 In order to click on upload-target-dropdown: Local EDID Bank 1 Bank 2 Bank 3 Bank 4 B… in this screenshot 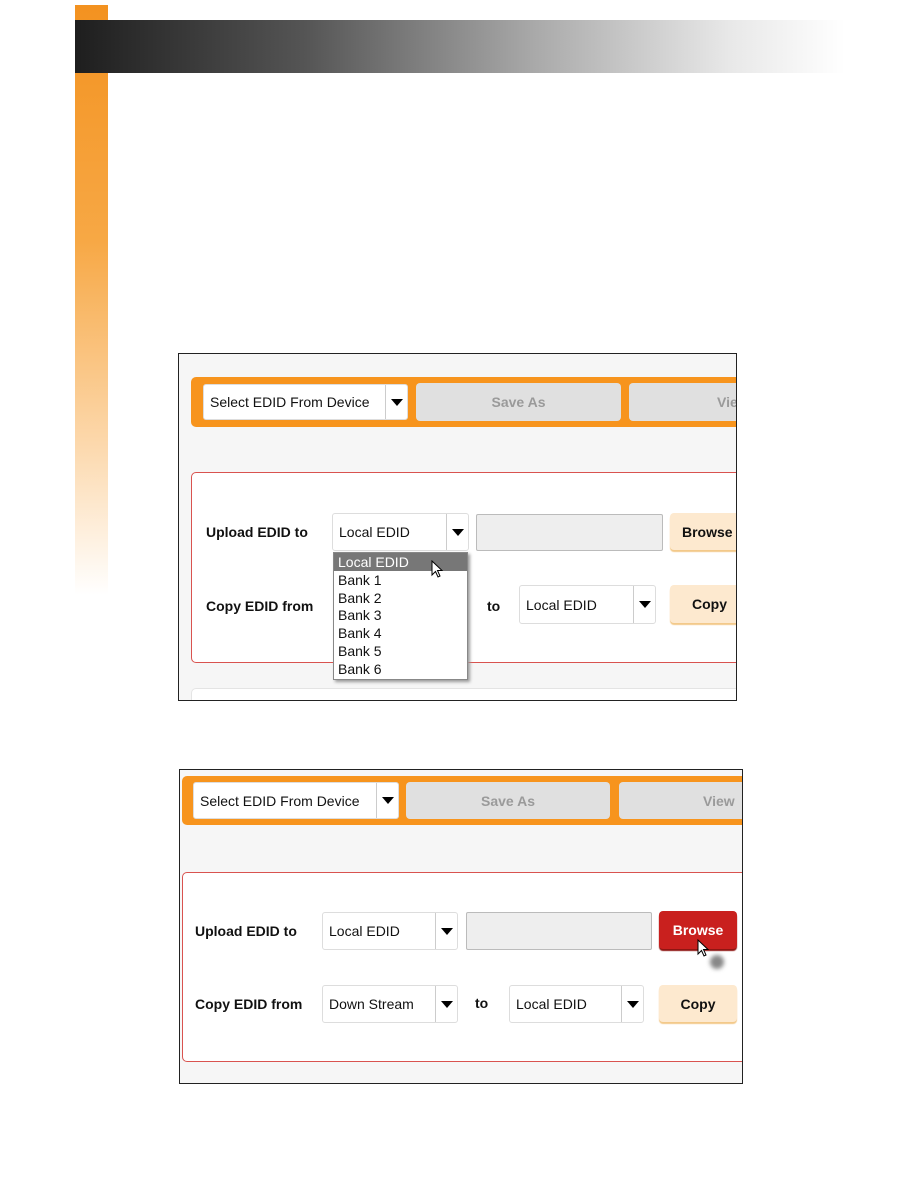, I will do `click(400, 616)`.